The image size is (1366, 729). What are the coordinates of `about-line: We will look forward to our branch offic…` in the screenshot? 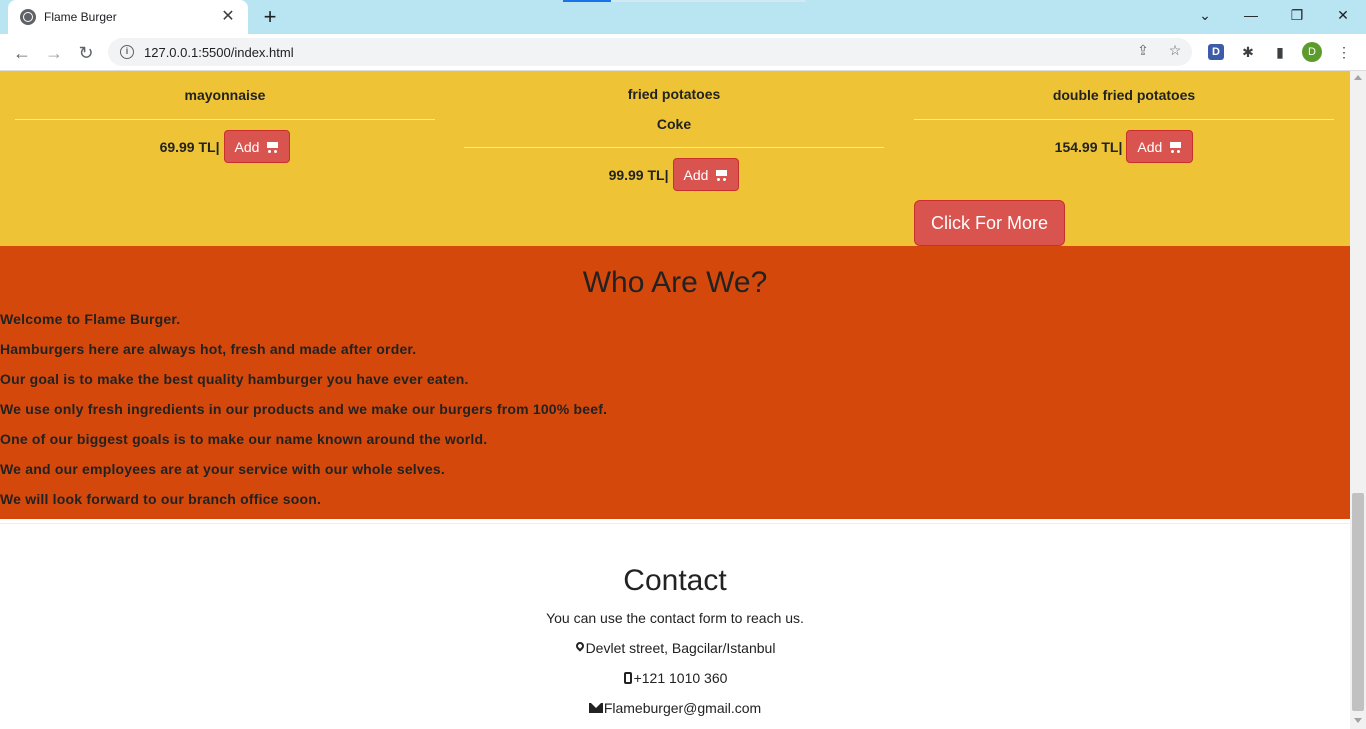 It's located at (161, 499).